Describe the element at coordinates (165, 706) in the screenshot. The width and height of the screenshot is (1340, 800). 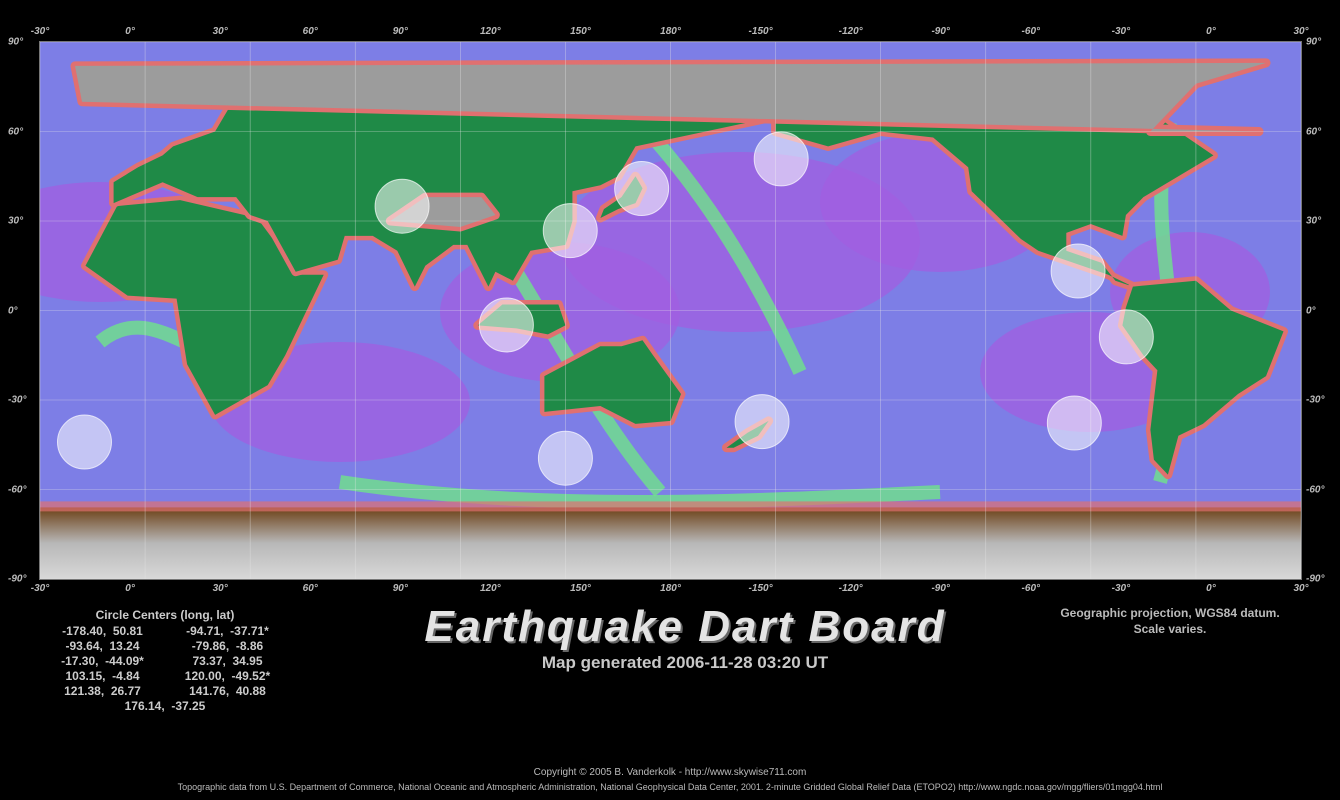
I see `circle-center-entry: 176.14, -37.25` at that location.